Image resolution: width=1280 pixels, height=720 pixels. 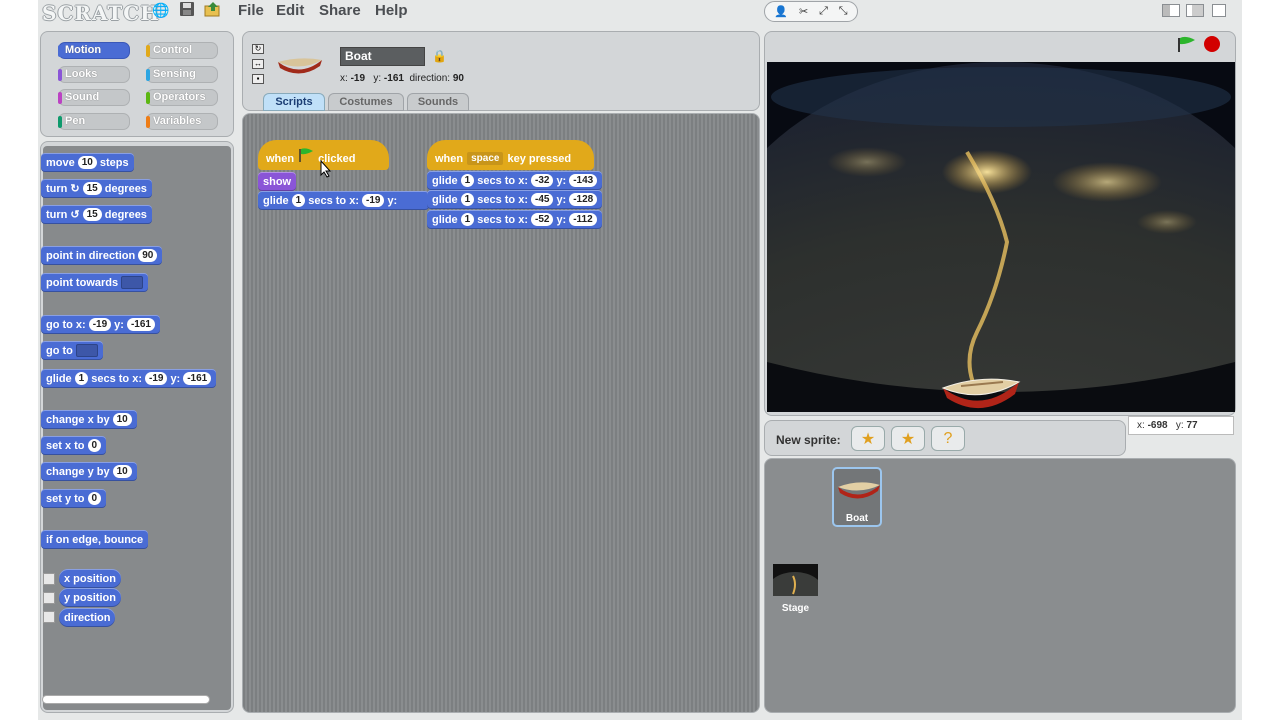 What do you see at coordinates (187, 10) in the screenshot?
I see `save-icon` at bounding box center [187, 10].